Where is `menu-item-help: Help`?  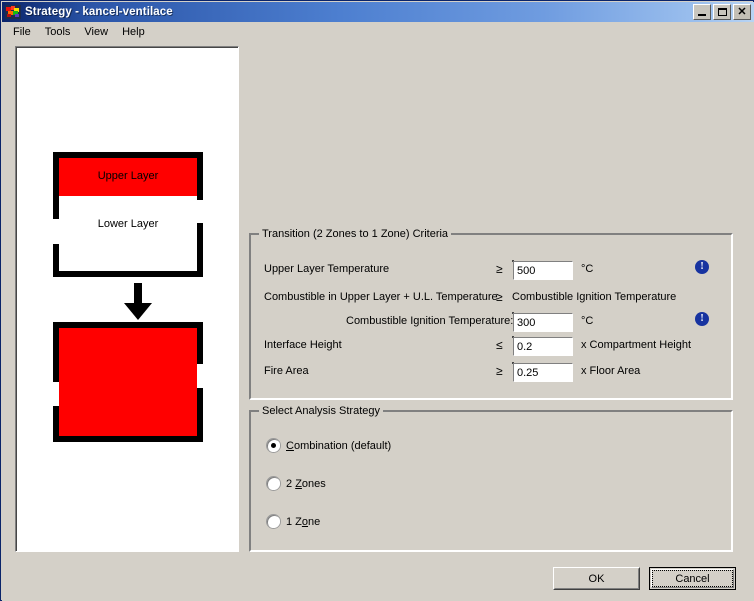 menu-item-help: Help is located at coordinates (133, 32).